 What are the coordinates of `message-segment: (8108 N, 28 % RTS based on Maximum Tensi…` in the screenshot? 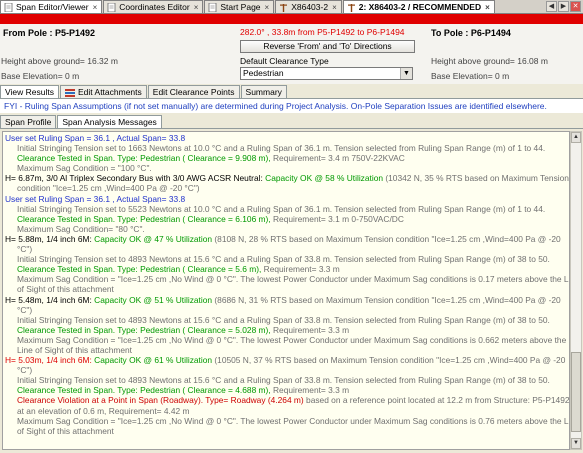 It's located at (386, 238).